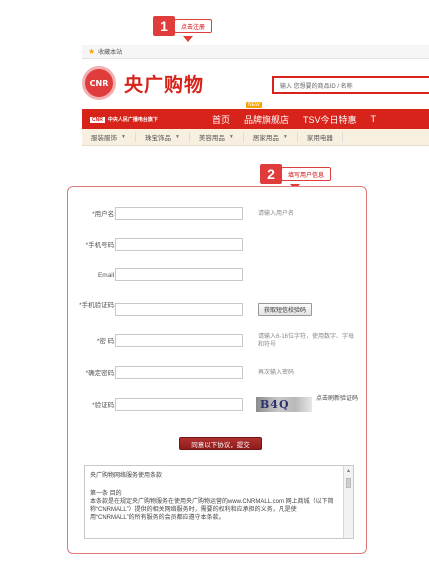  I want to click on confirm-password-label: *确定密码:, so click(100, 373).